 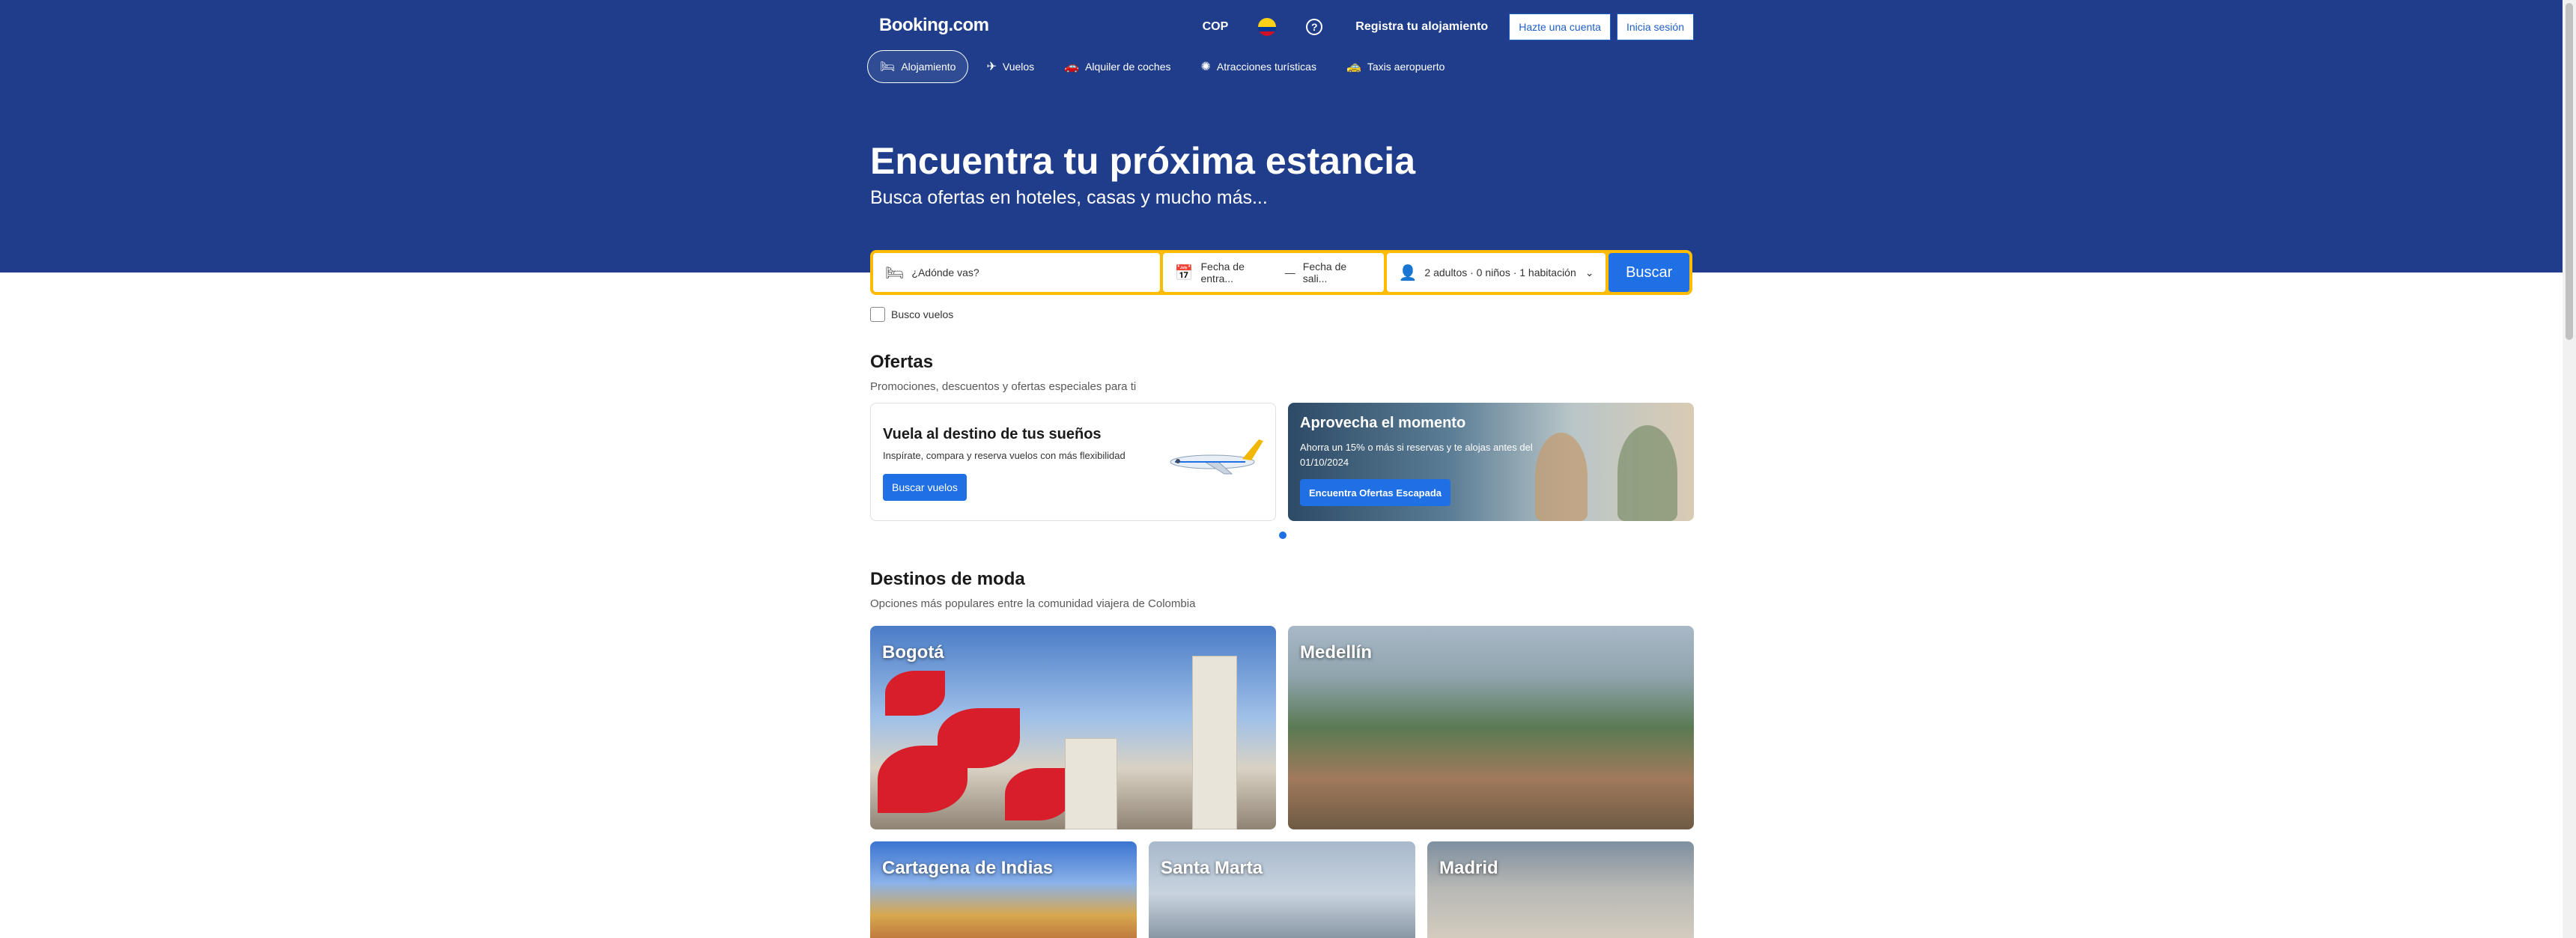 I want to click on tab-label: Atracciones turísticas, so click(x=1266, y=67).